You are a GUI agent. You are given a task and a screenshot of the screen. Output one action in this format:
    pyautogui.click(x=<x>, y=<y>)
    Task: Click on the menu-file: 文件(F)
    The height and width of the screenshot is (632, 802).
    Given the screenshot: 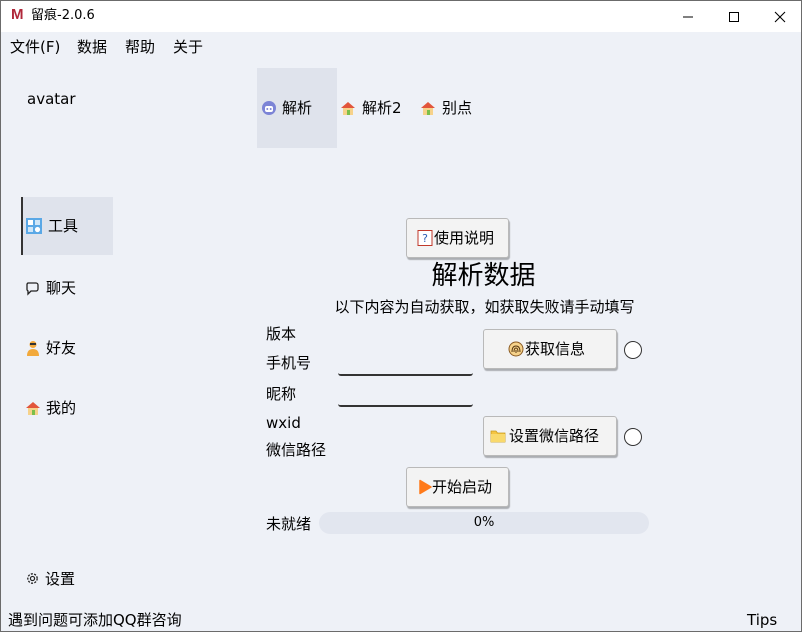 What is the action you would take?
    pyautogui.click(x=35, y=47)
    